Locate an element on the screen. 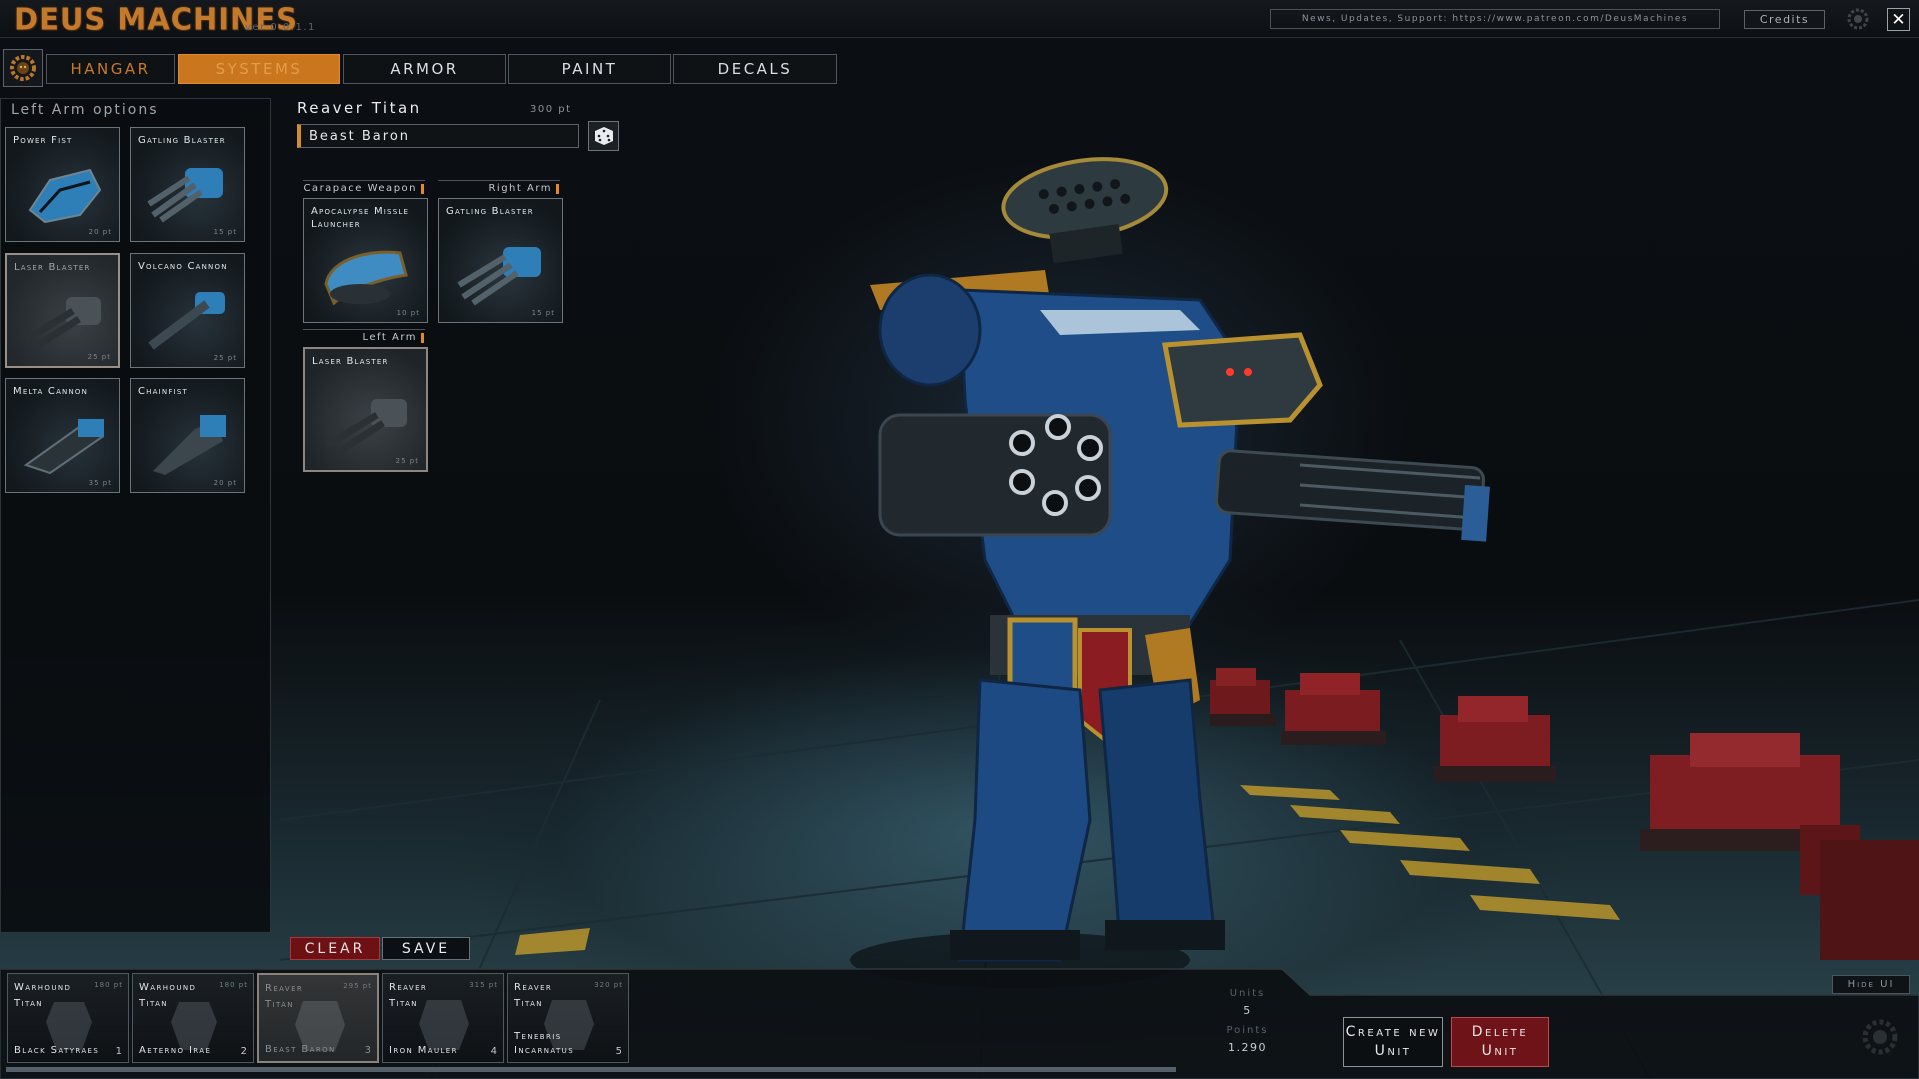 The width and height of the screenshot is (1919, 1079). roster-unit-card: Warhound Titan 180 pt Aeterno Irae 2 is located at coordinates (193, 1018).